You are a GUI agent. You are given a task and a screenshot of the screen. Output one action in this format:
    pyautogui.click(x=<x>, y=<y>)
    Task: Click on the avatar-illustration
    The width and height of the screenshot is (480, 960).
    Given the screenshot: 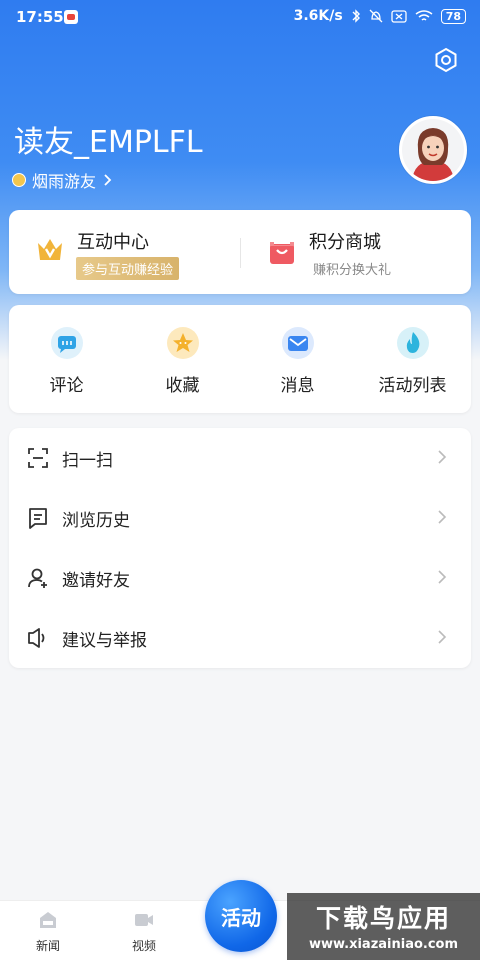 What is the action you would take?
    pyautogui.click(x=433, y=150)
    